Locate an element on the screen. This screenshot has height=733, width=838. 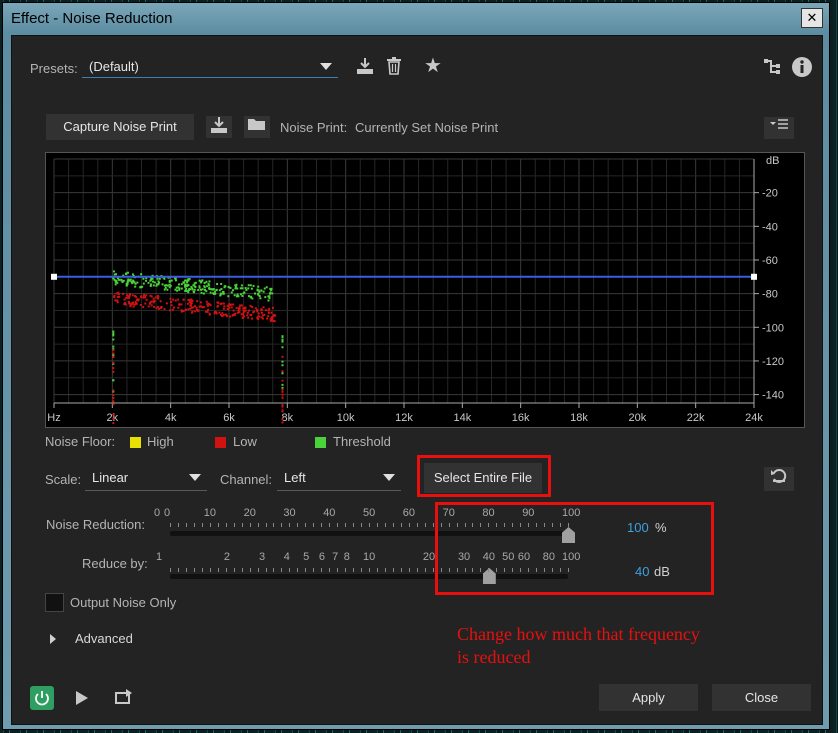
advanced-expand-icon is located at coordinates (53, 639).